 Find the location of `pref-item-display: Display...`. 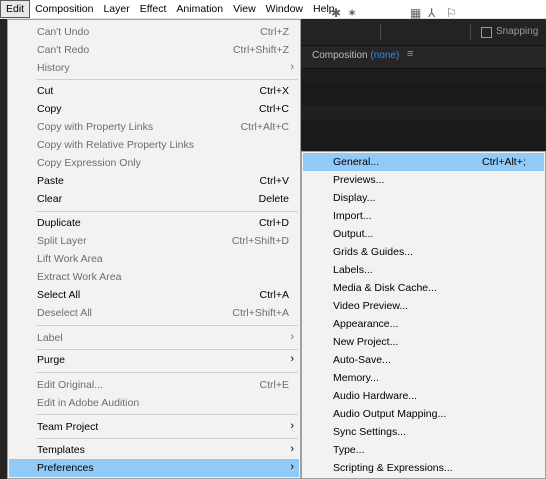

pref-item-display: Display... is located at coordinates (423, 198).